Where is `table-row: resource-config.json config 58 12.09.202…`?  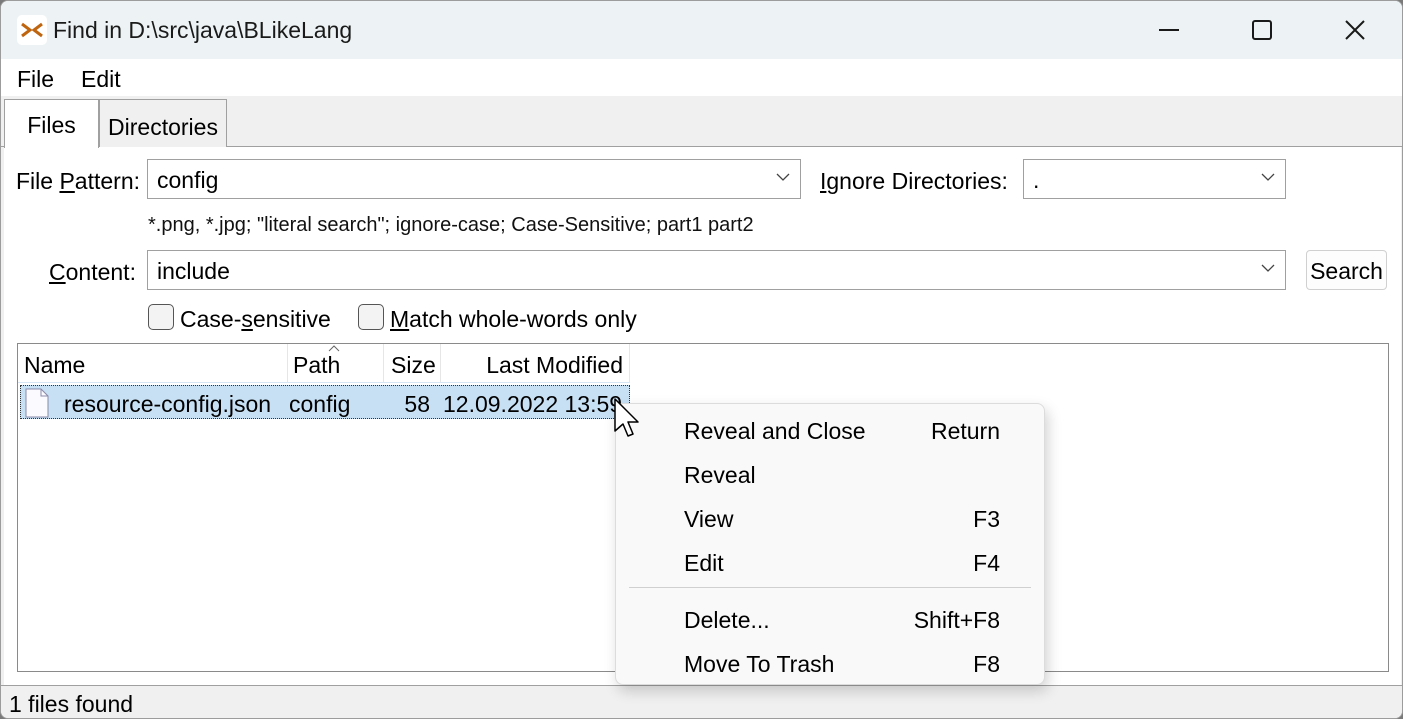 table-row: resource-config.json config 58 12.09.202… is located at coordinates (325, 402).